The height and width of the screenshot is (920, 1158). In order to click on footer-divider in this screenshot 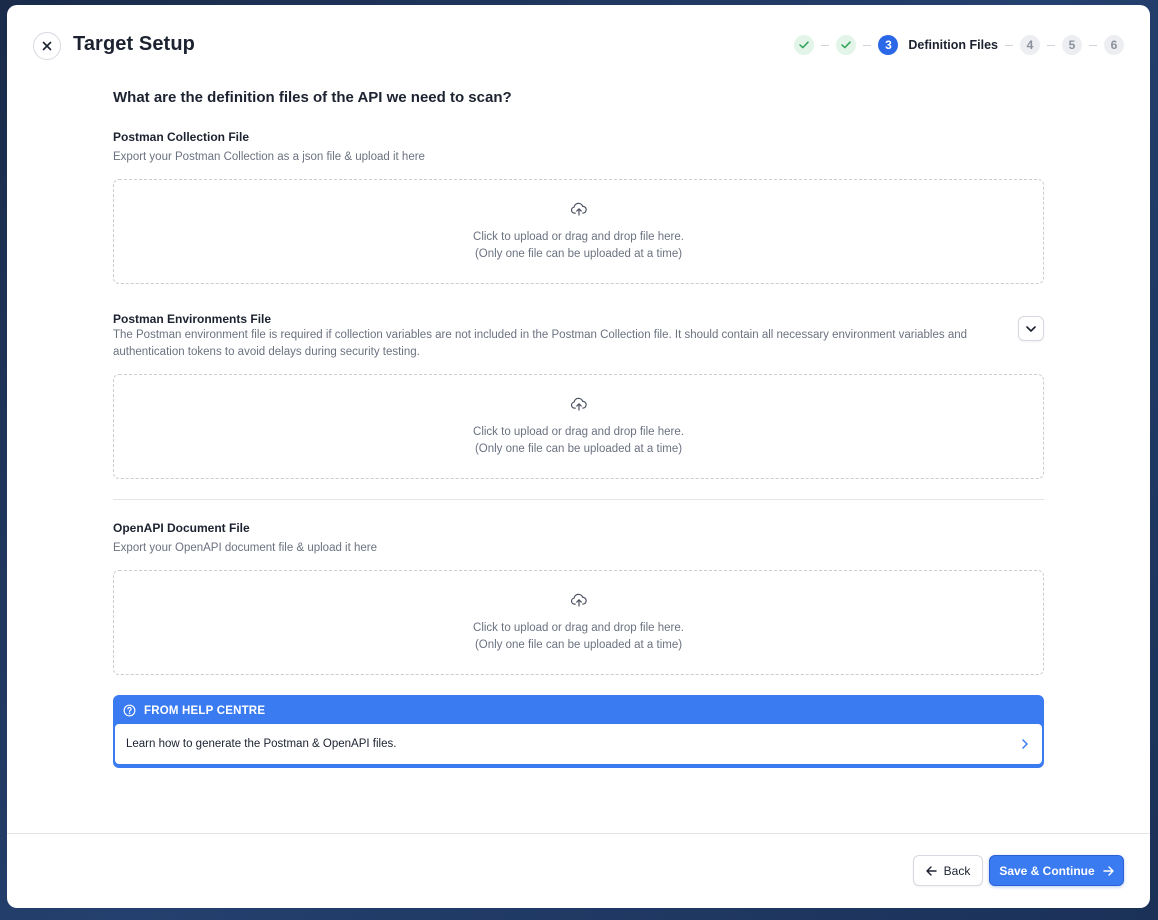, I will do `click(578, 833)`.